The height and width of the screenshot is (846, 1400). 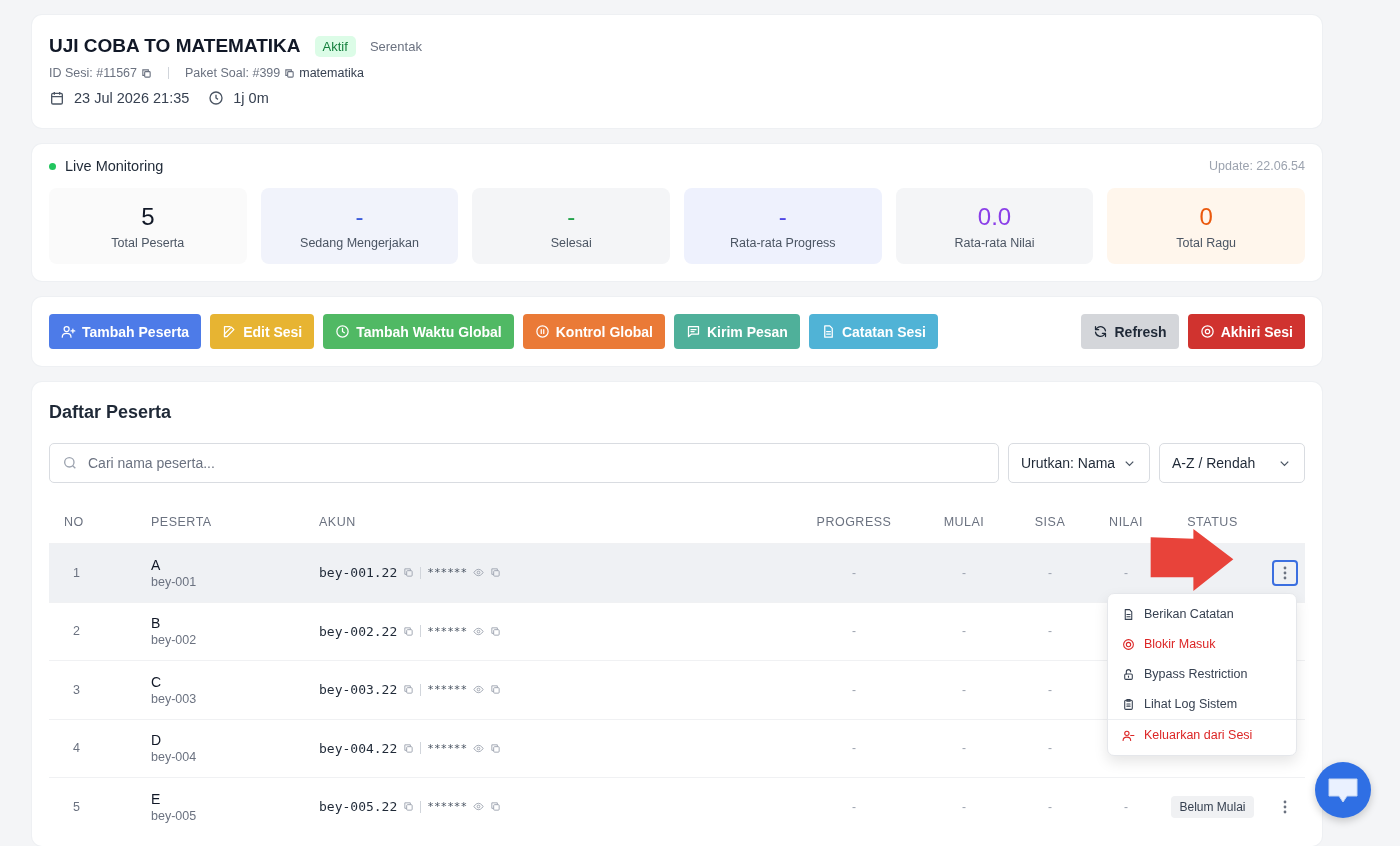 What do you see at coordinates (1079, 463) in the screenshot?
I see `sort-dropdown: Urutkan: Nama` at bounding box center [1079, 463].